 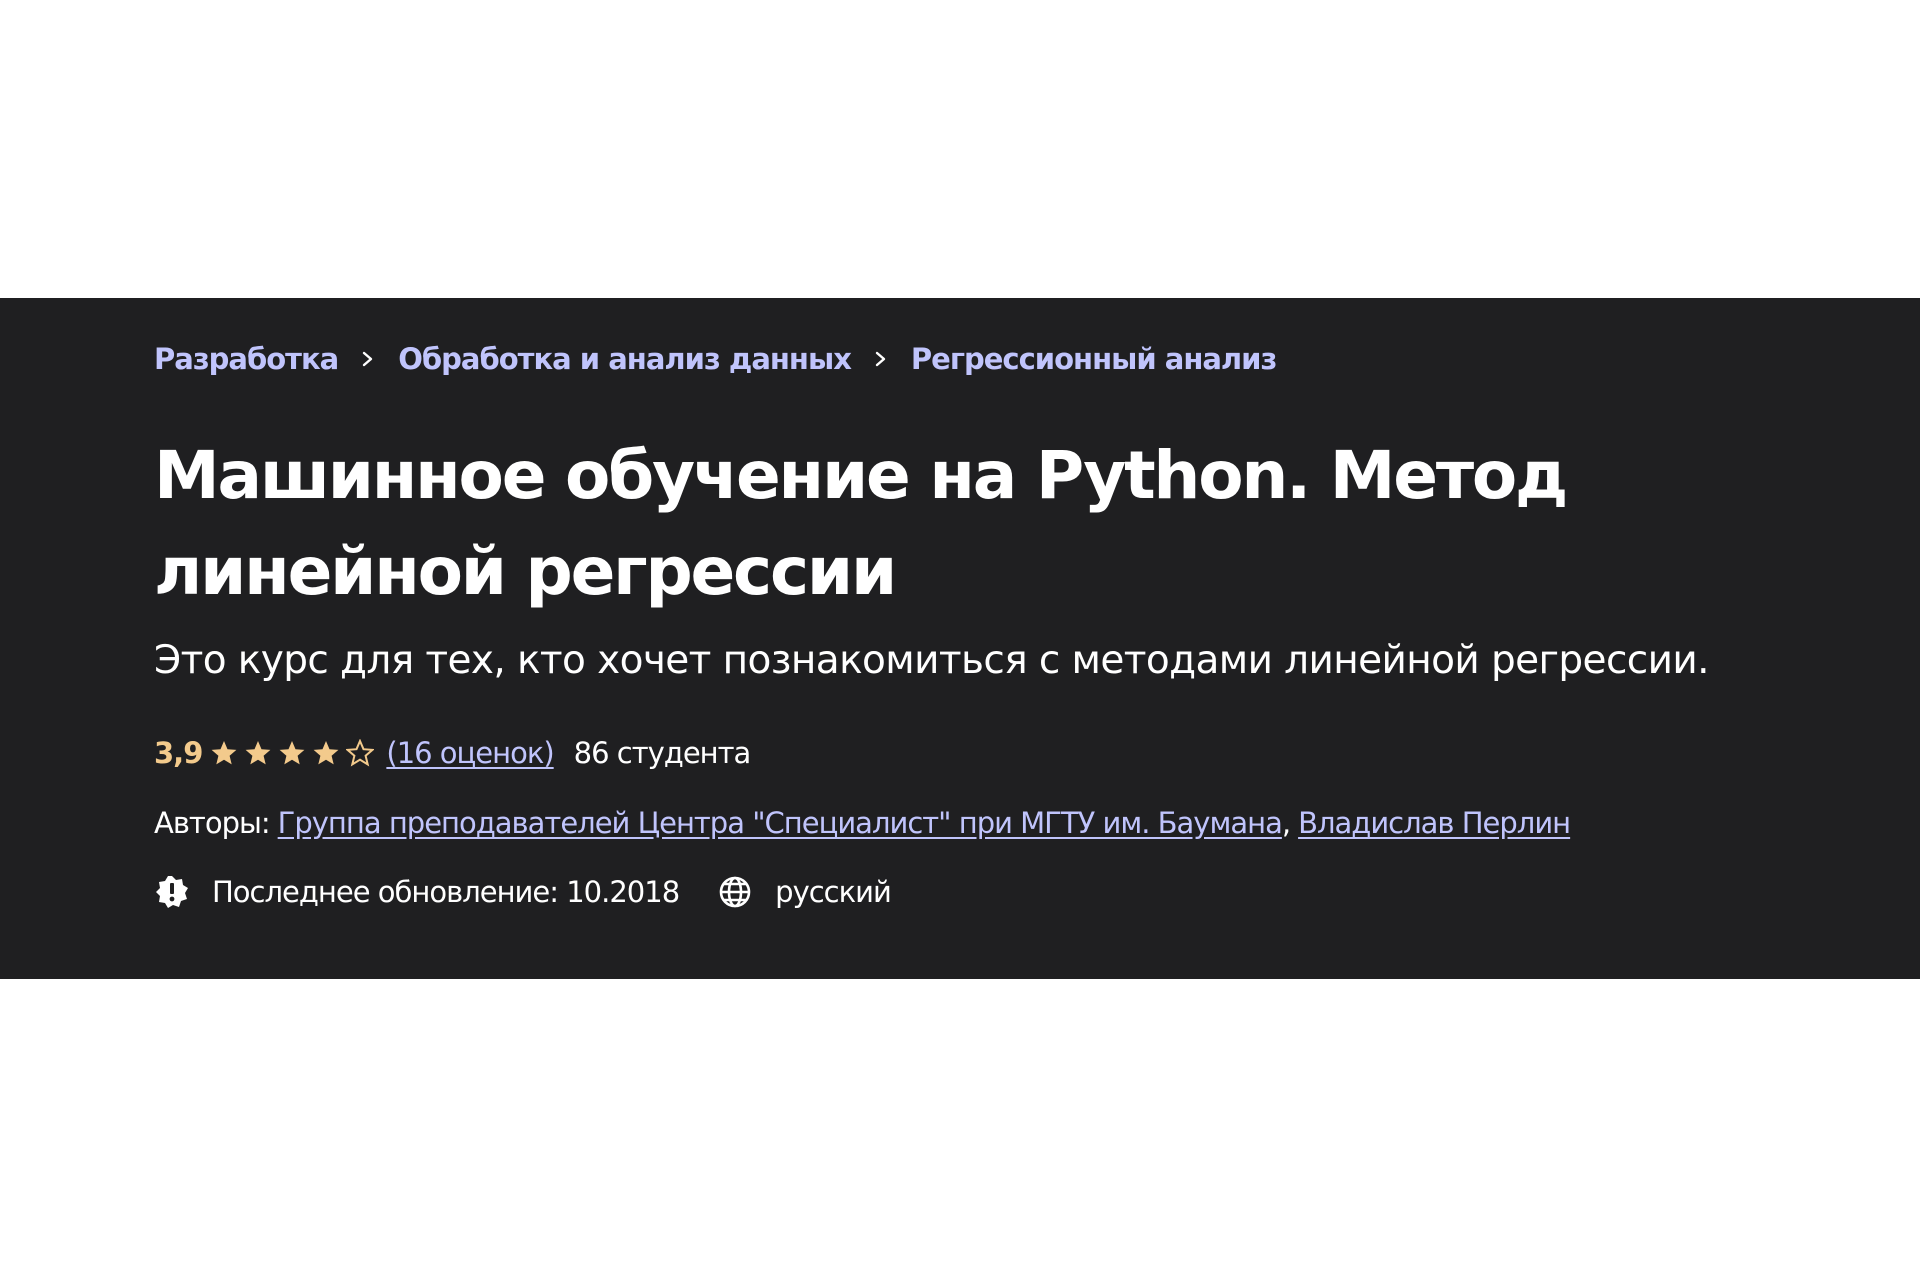 What do you see at coordinates (1094, 359) in the screenshot?
I see `breadcrumb-item-regression-analysis: Регрессионный анализ` at bounding box center [1094, 359].